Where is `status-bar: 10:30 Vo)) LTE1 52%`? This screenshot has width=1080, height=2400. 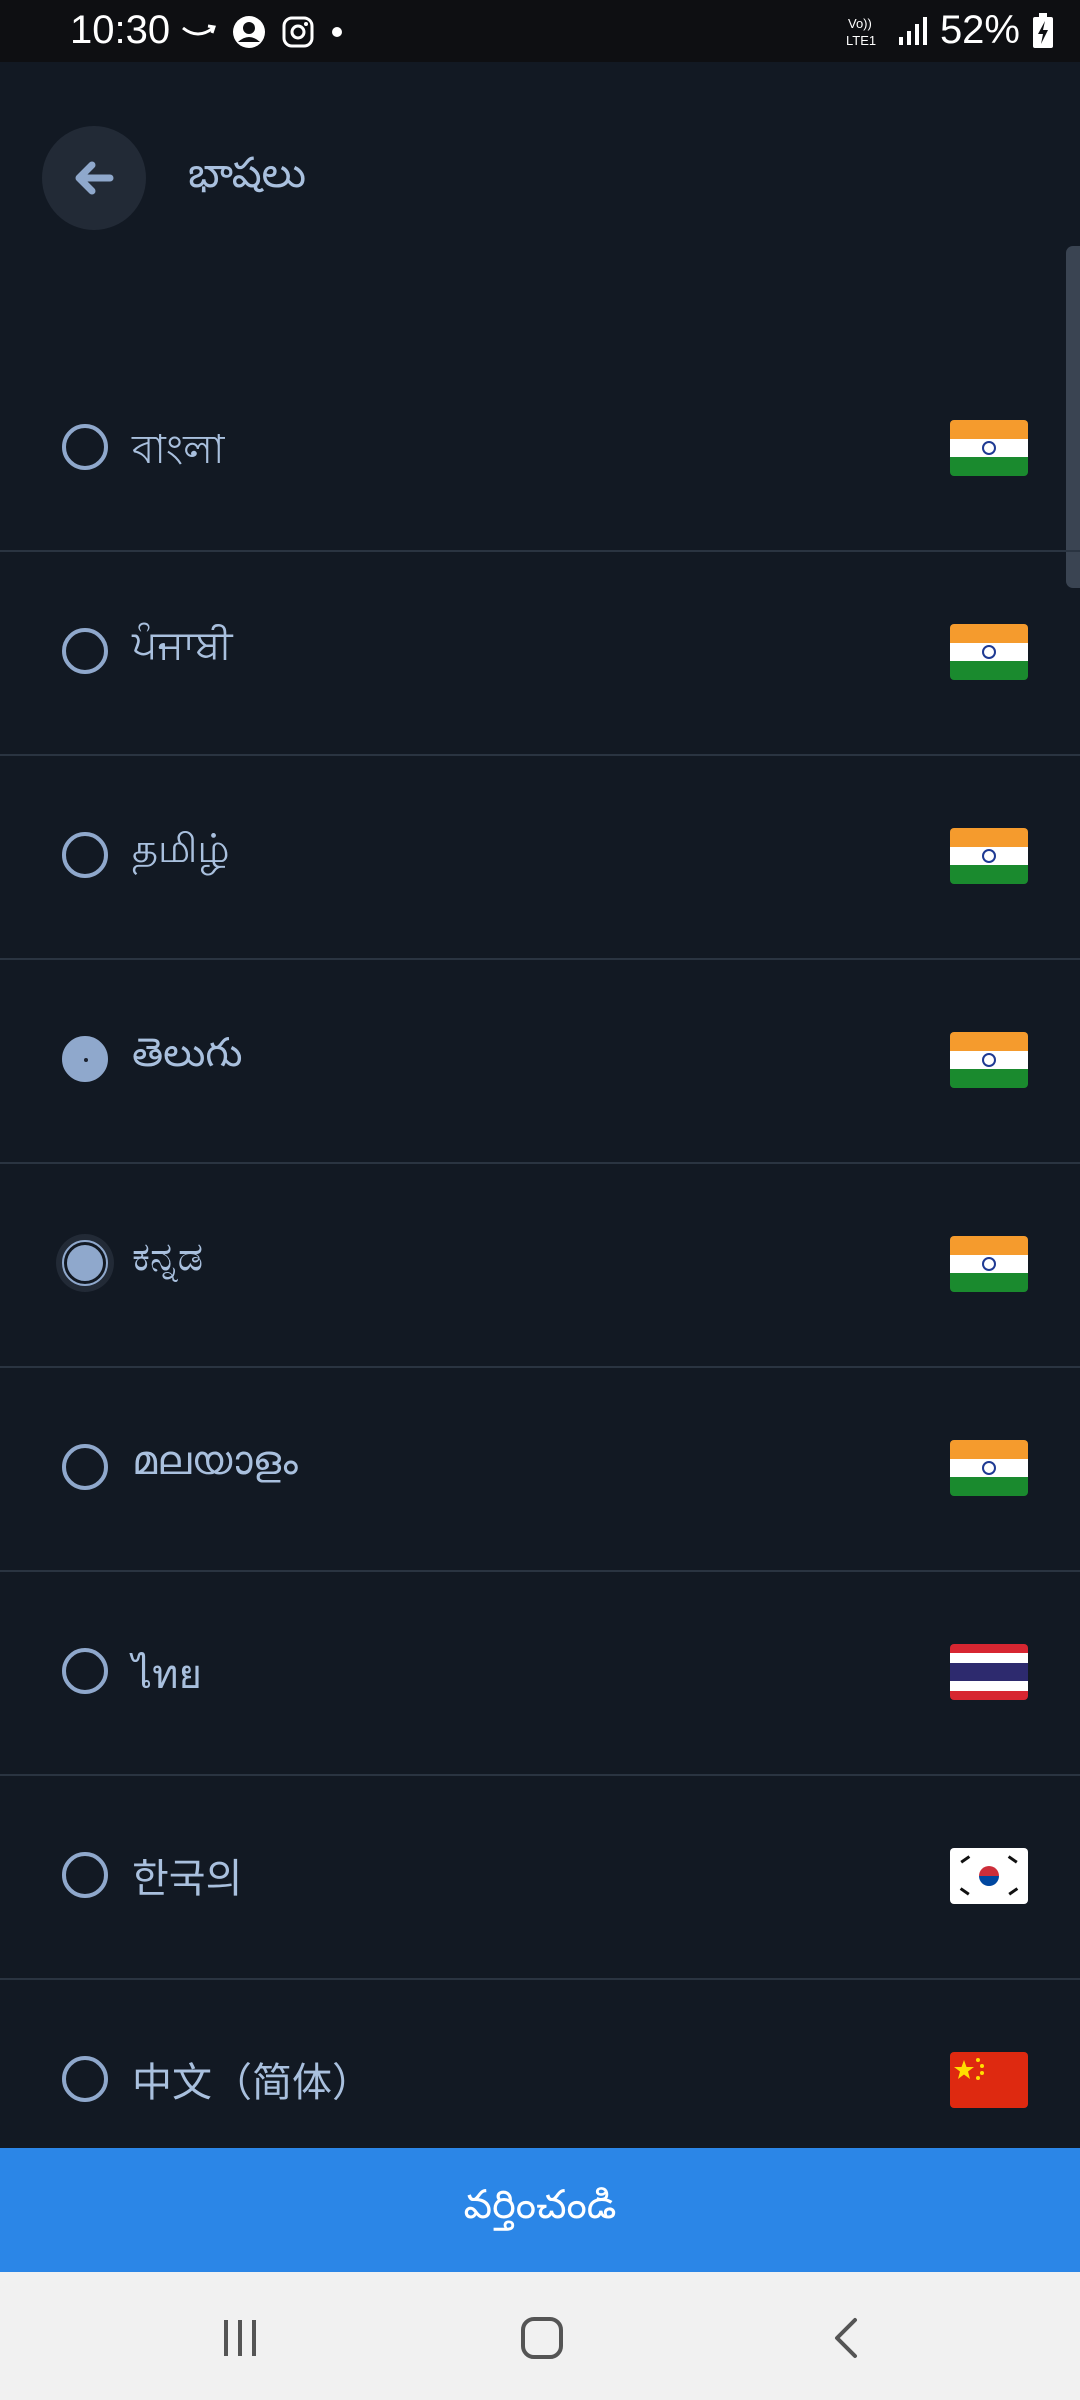
status-bar: 10:30 Vo)) LTE1 52% is located at coordinates (540, 31).